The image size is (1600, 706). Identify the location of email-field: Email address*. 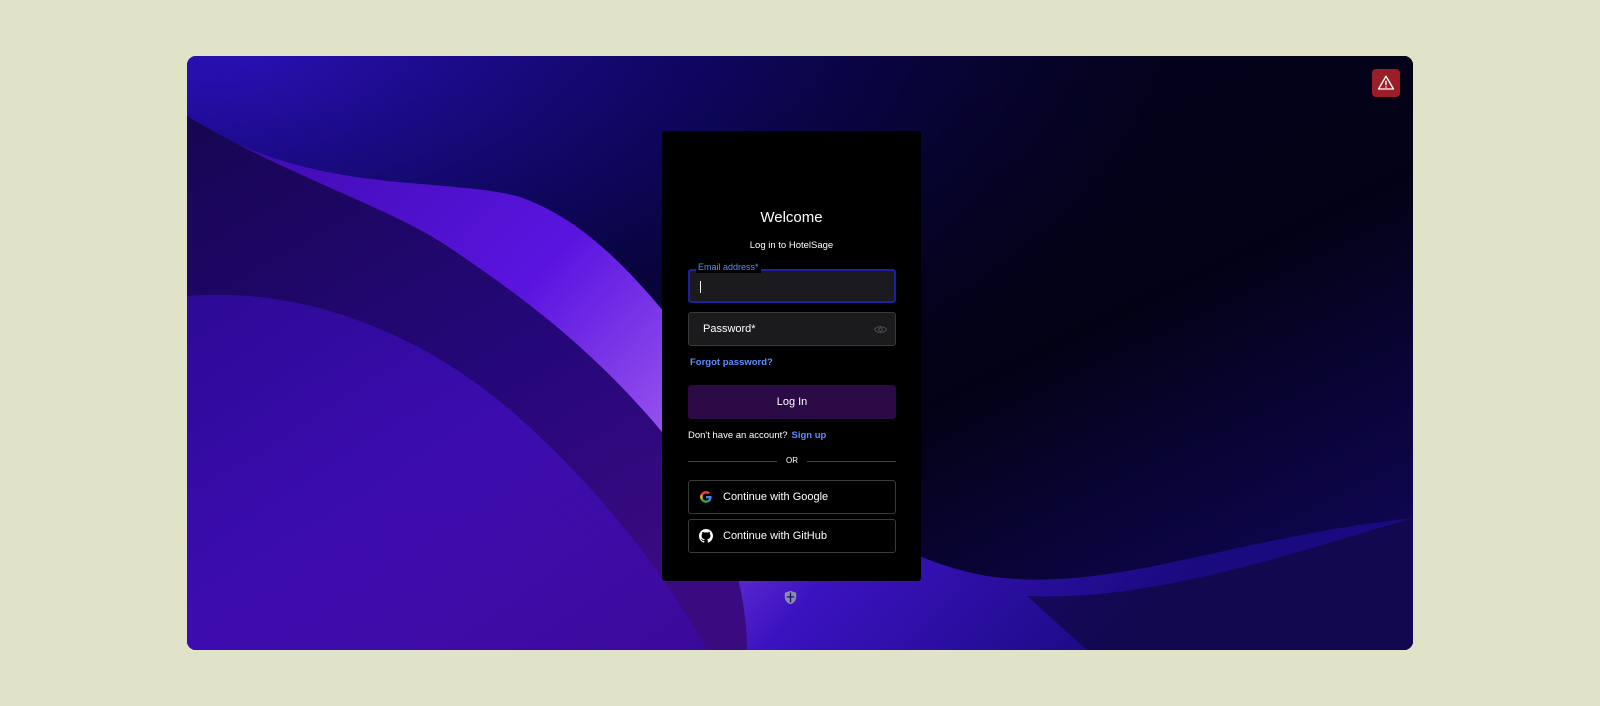
(792, 282).